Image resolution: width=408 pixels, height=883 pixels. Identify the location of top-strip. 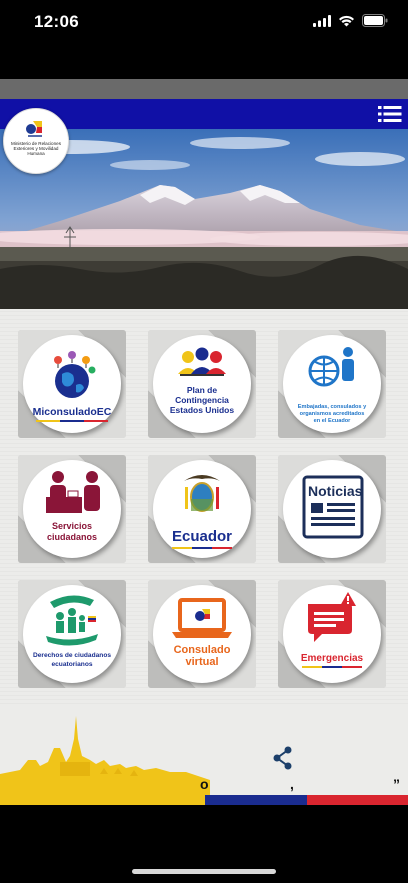
(204, 89).